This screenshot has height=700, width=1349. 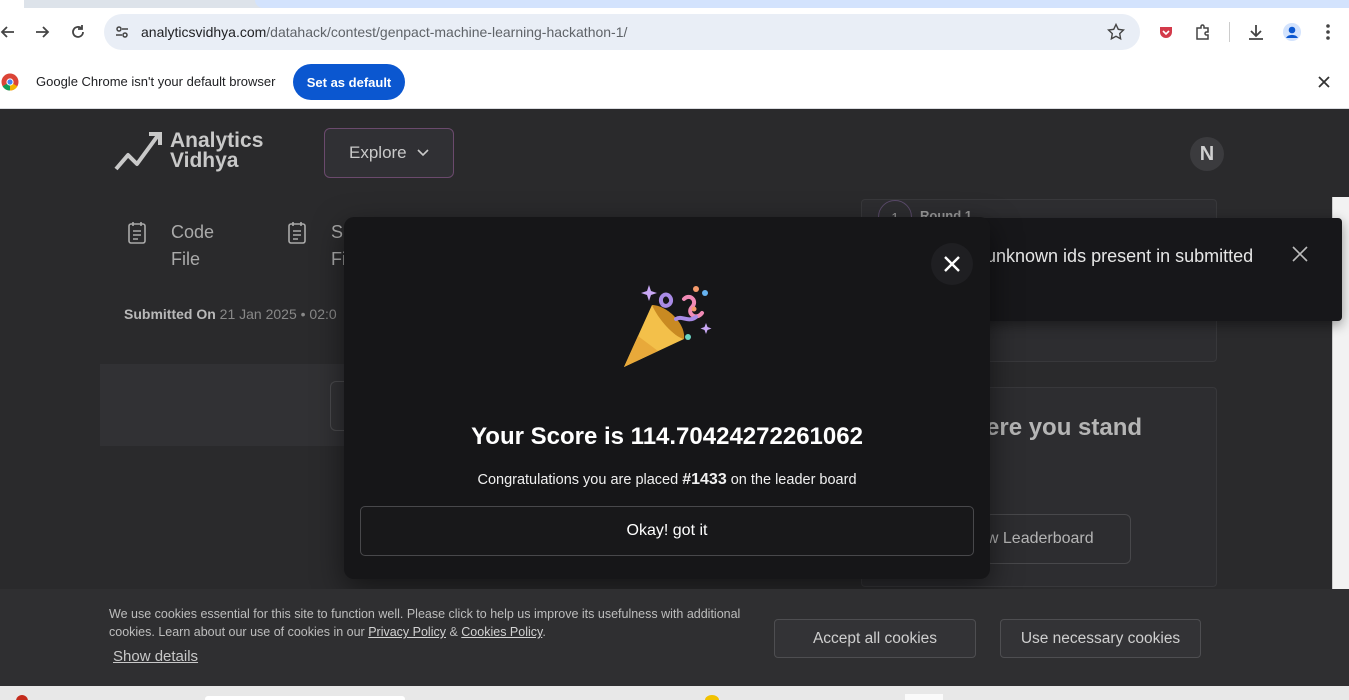 I want to click on url-host: analyticsvidhya.com, so click(x=204, y=32).